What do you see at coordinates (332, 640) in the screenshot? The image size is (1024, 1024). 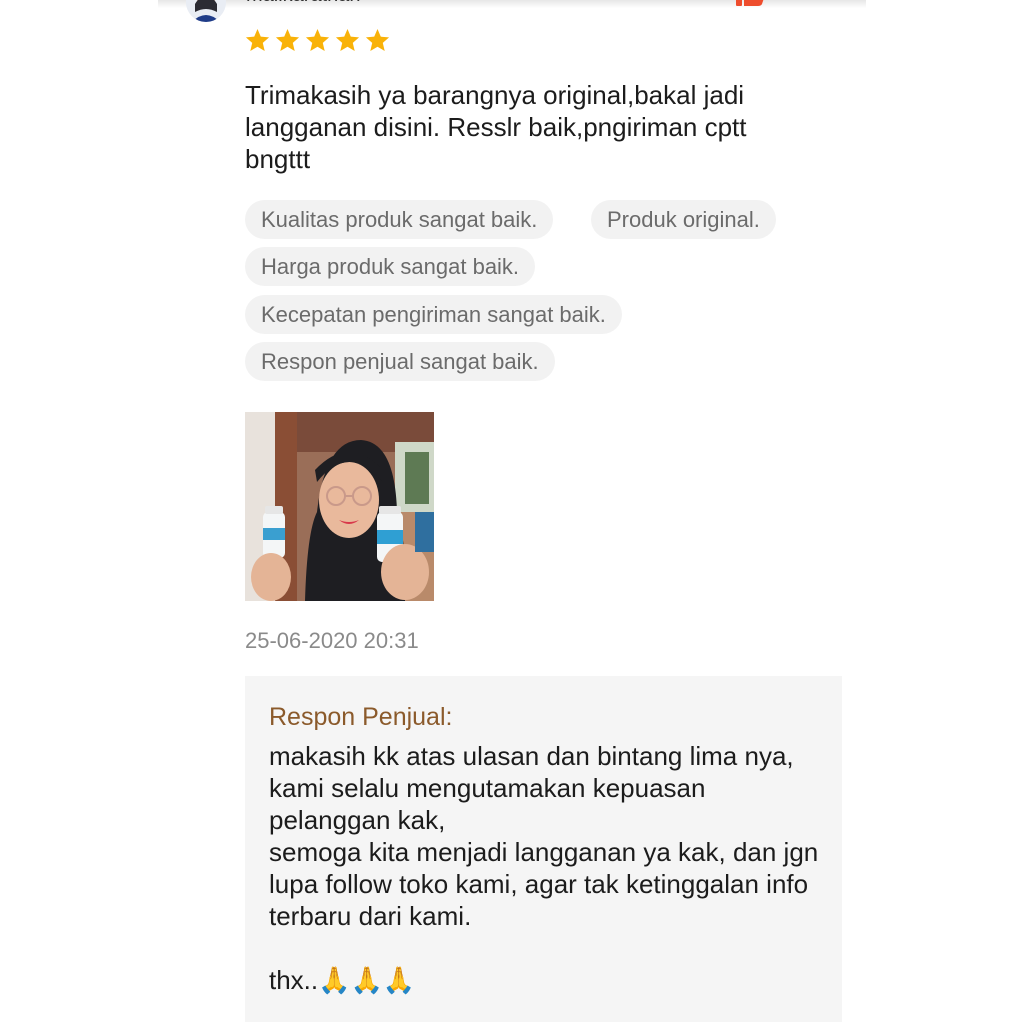 I see `review-timestamp: 25-06-2020 20:31` at bounding box center [332, 640].